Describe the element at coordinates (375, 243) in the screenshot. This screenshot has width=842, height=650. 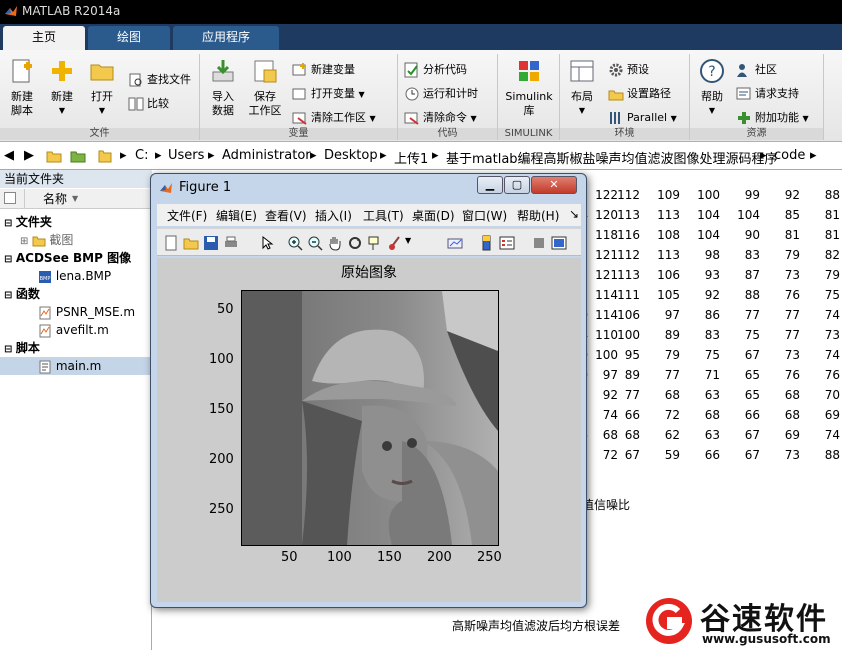
I see `data-cursor-icon` at that location.